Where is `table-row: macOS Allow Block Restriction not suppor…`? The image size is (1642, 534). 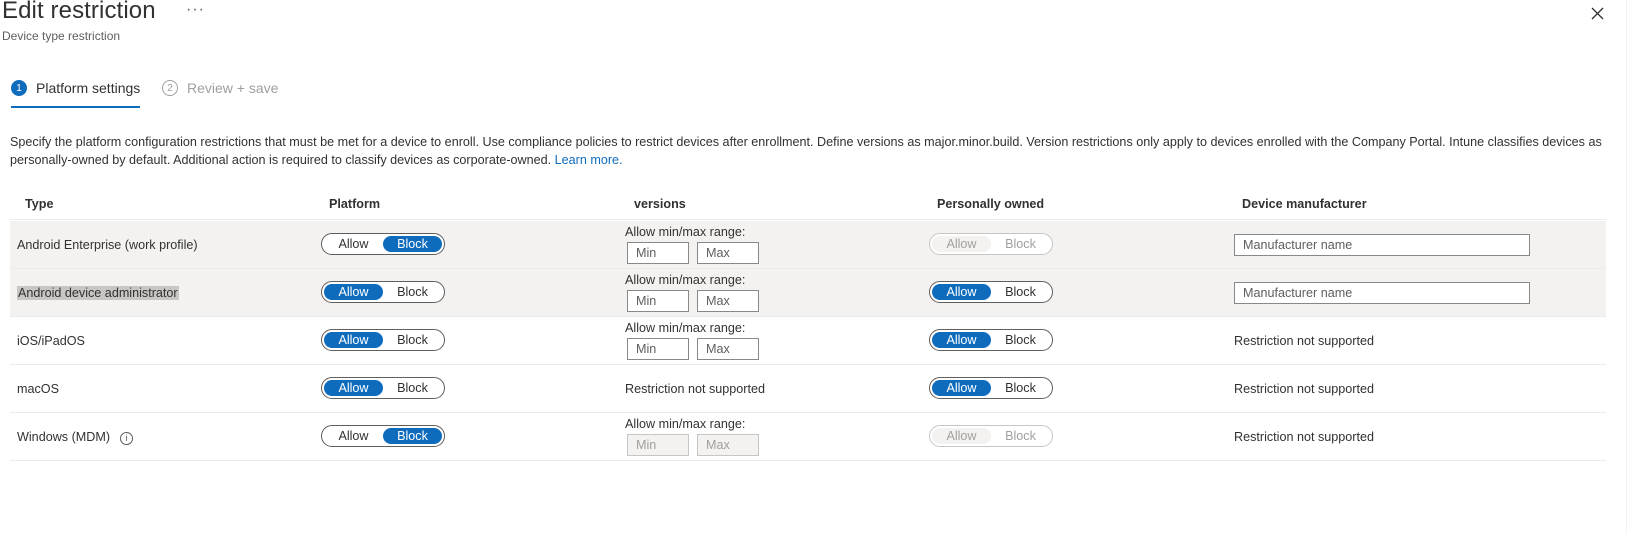
table-row: macOS Allow Block Restriction not suppor… is located at coordinates (808, 389).